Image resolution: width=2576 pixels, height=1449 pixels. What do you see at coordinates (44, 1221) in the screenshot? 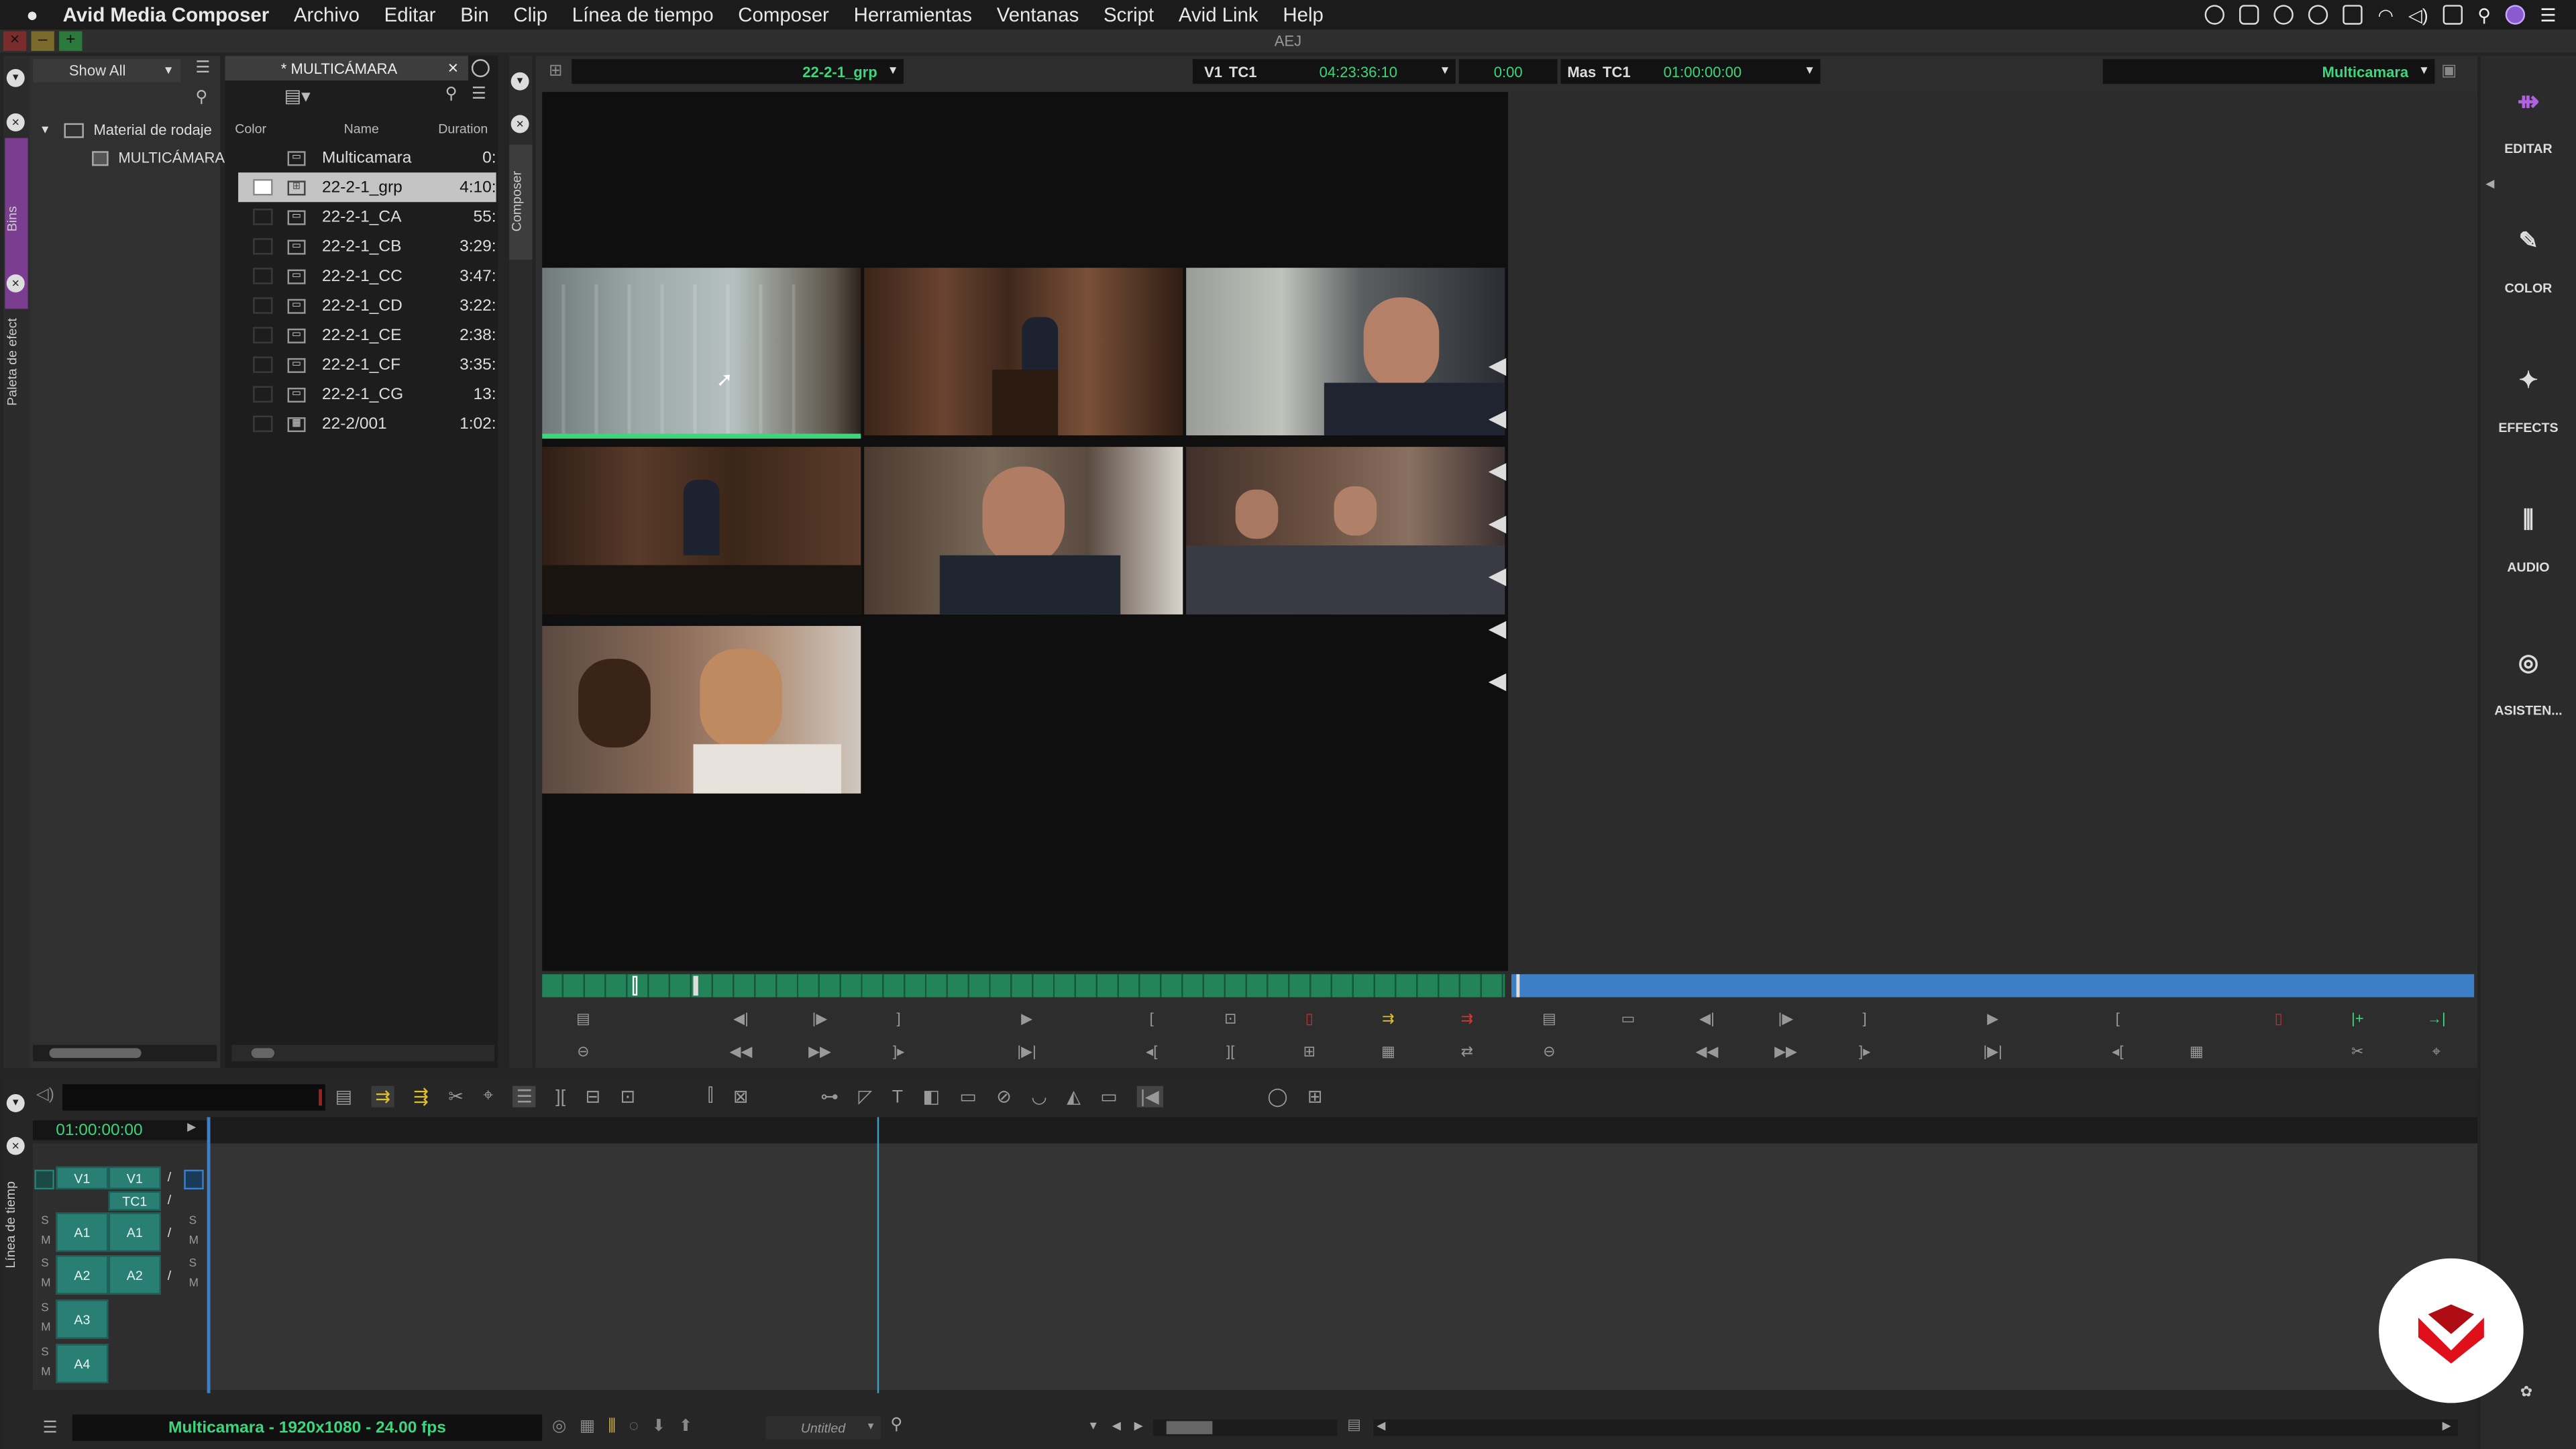
I see `solo-a1: S` at bounding box center [44, 1221].